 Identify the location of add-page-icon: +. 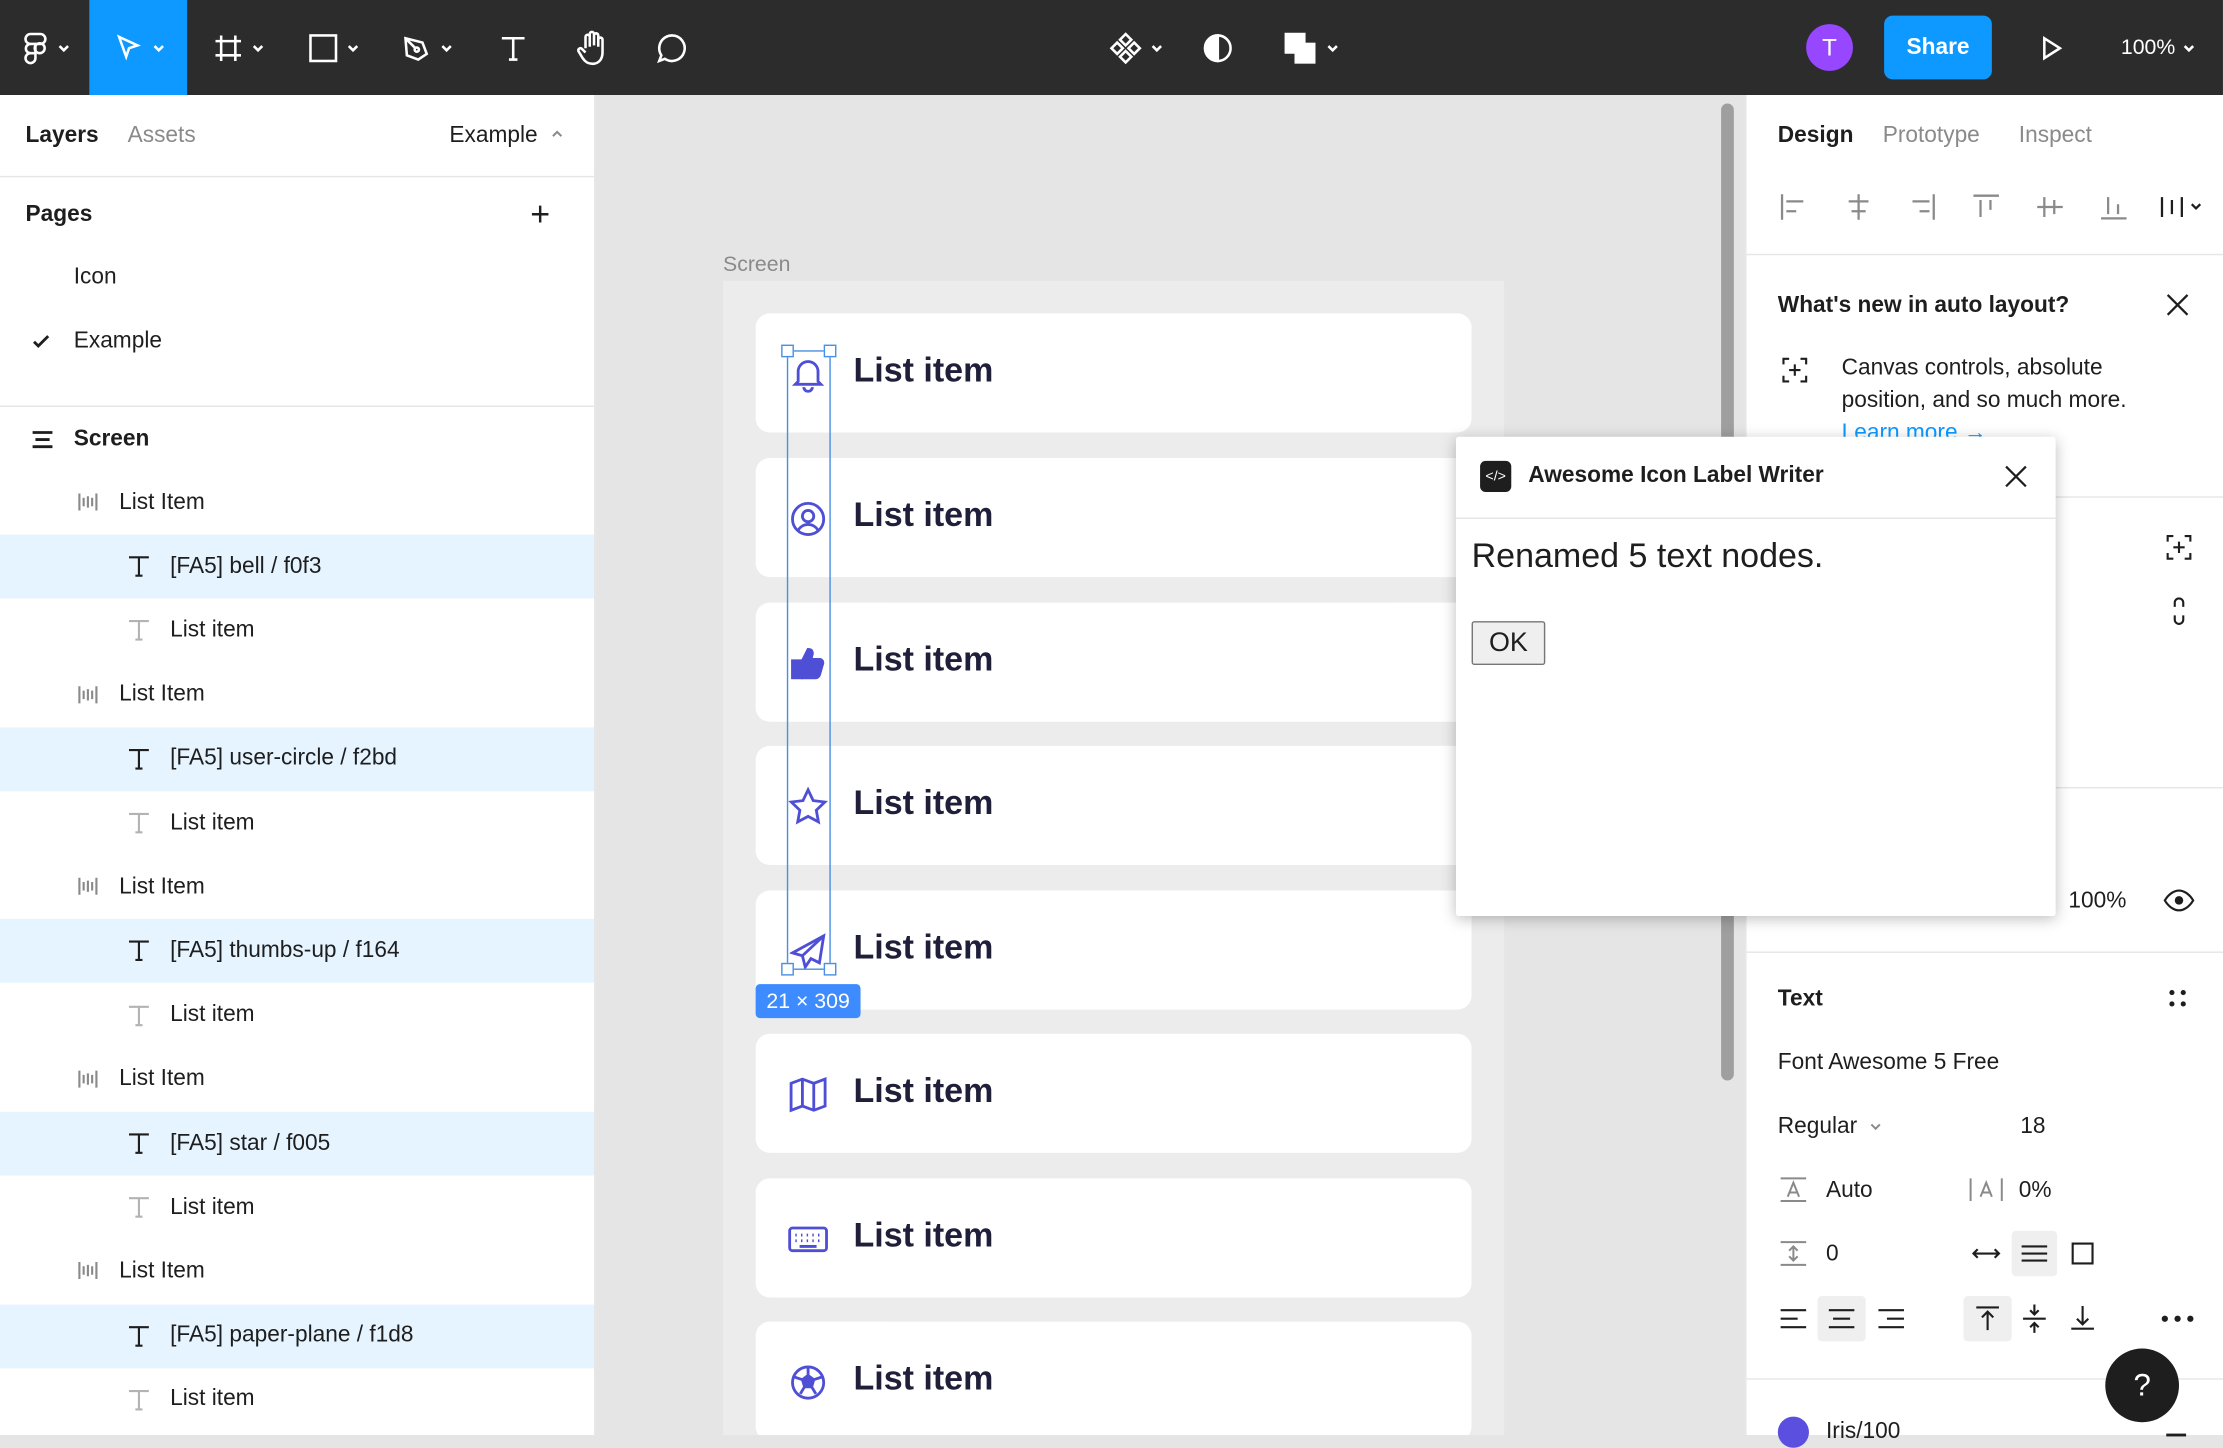
(540, 215).